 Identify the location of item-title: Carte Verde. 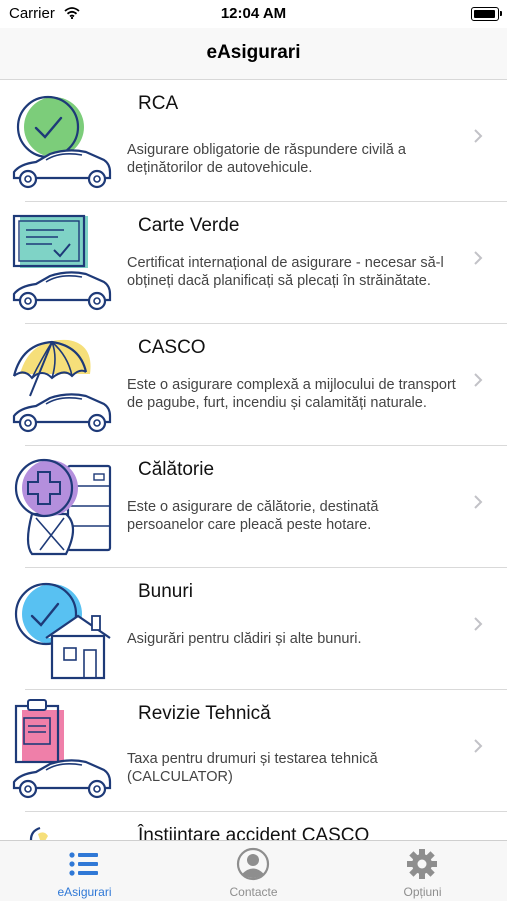
(189, 225).